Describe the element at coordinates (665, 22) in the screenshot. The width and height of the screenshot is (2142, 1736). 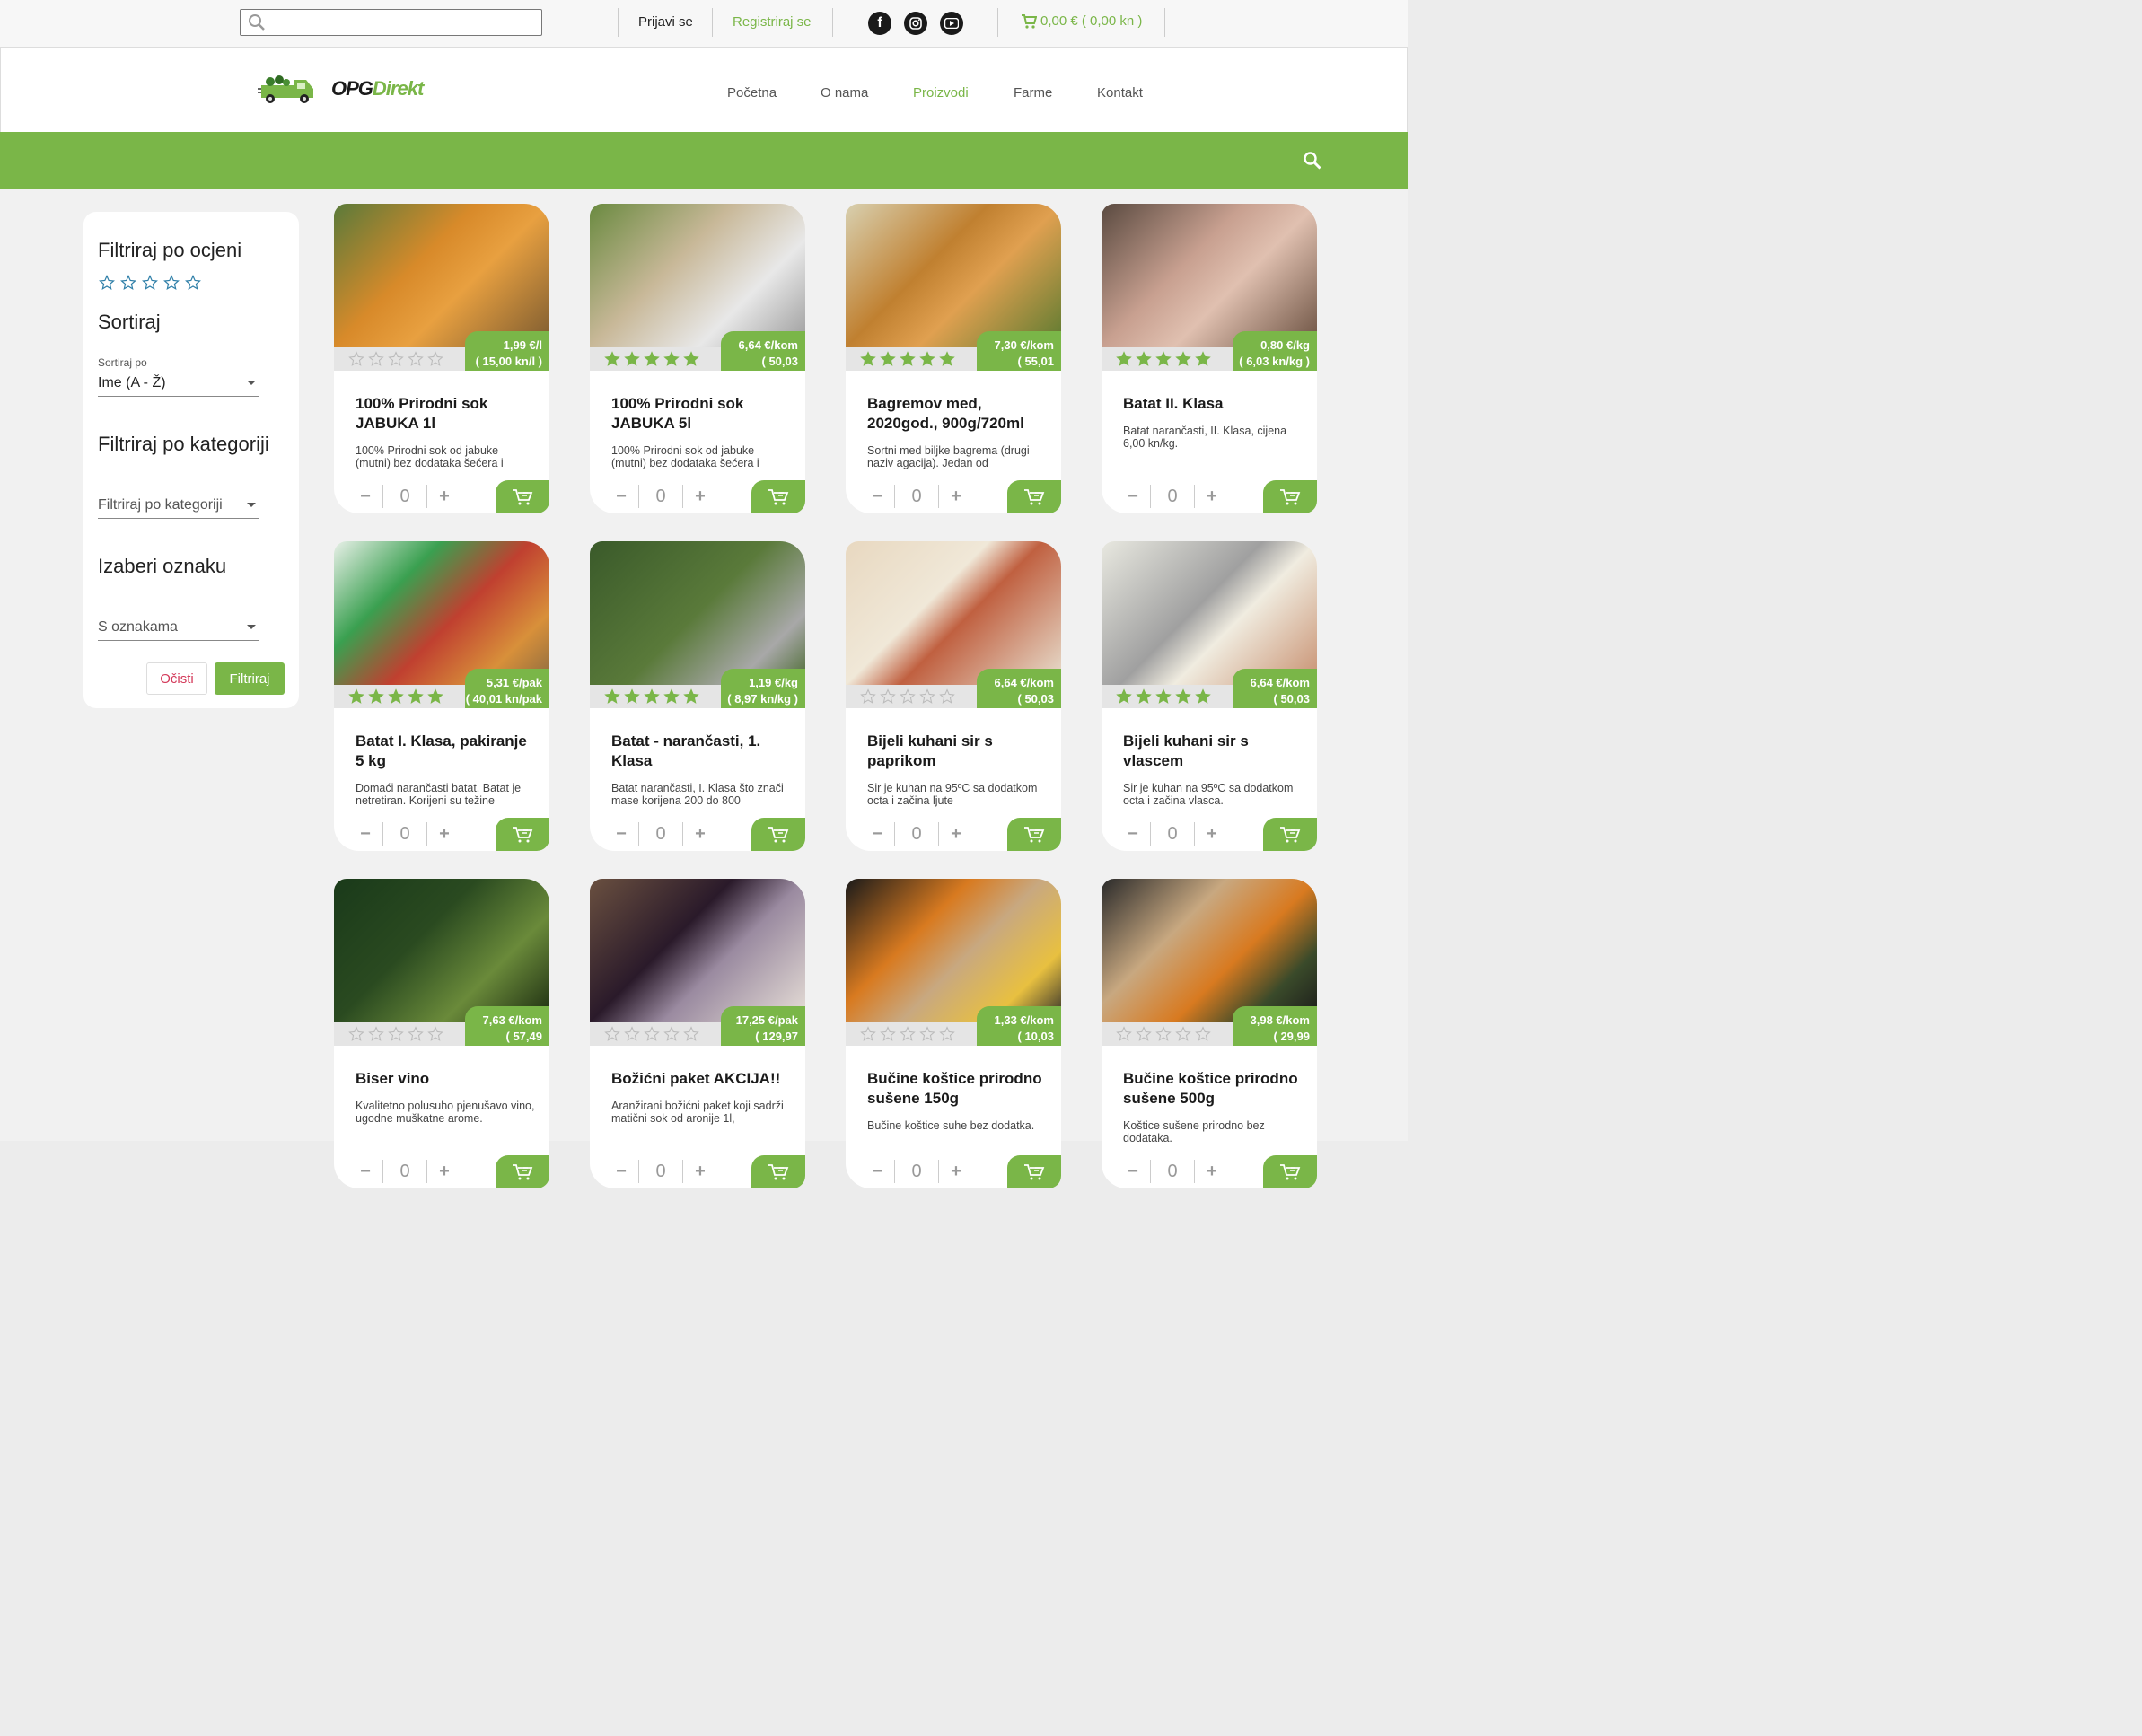
I see `login-link: Prijavi se` at that location.